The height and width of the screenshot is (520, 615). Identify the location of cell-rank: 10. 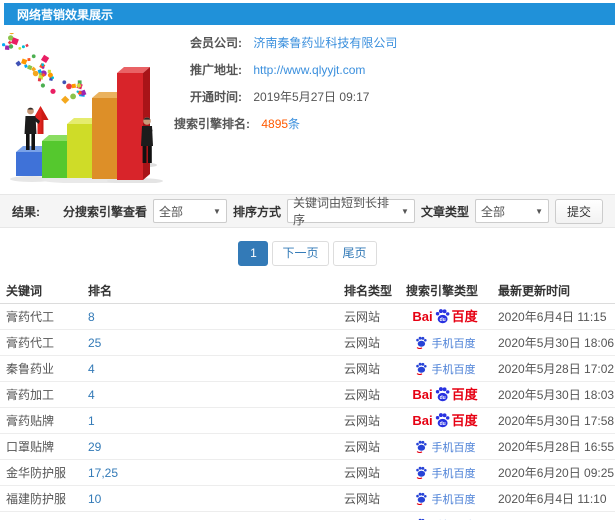
(216, 499).